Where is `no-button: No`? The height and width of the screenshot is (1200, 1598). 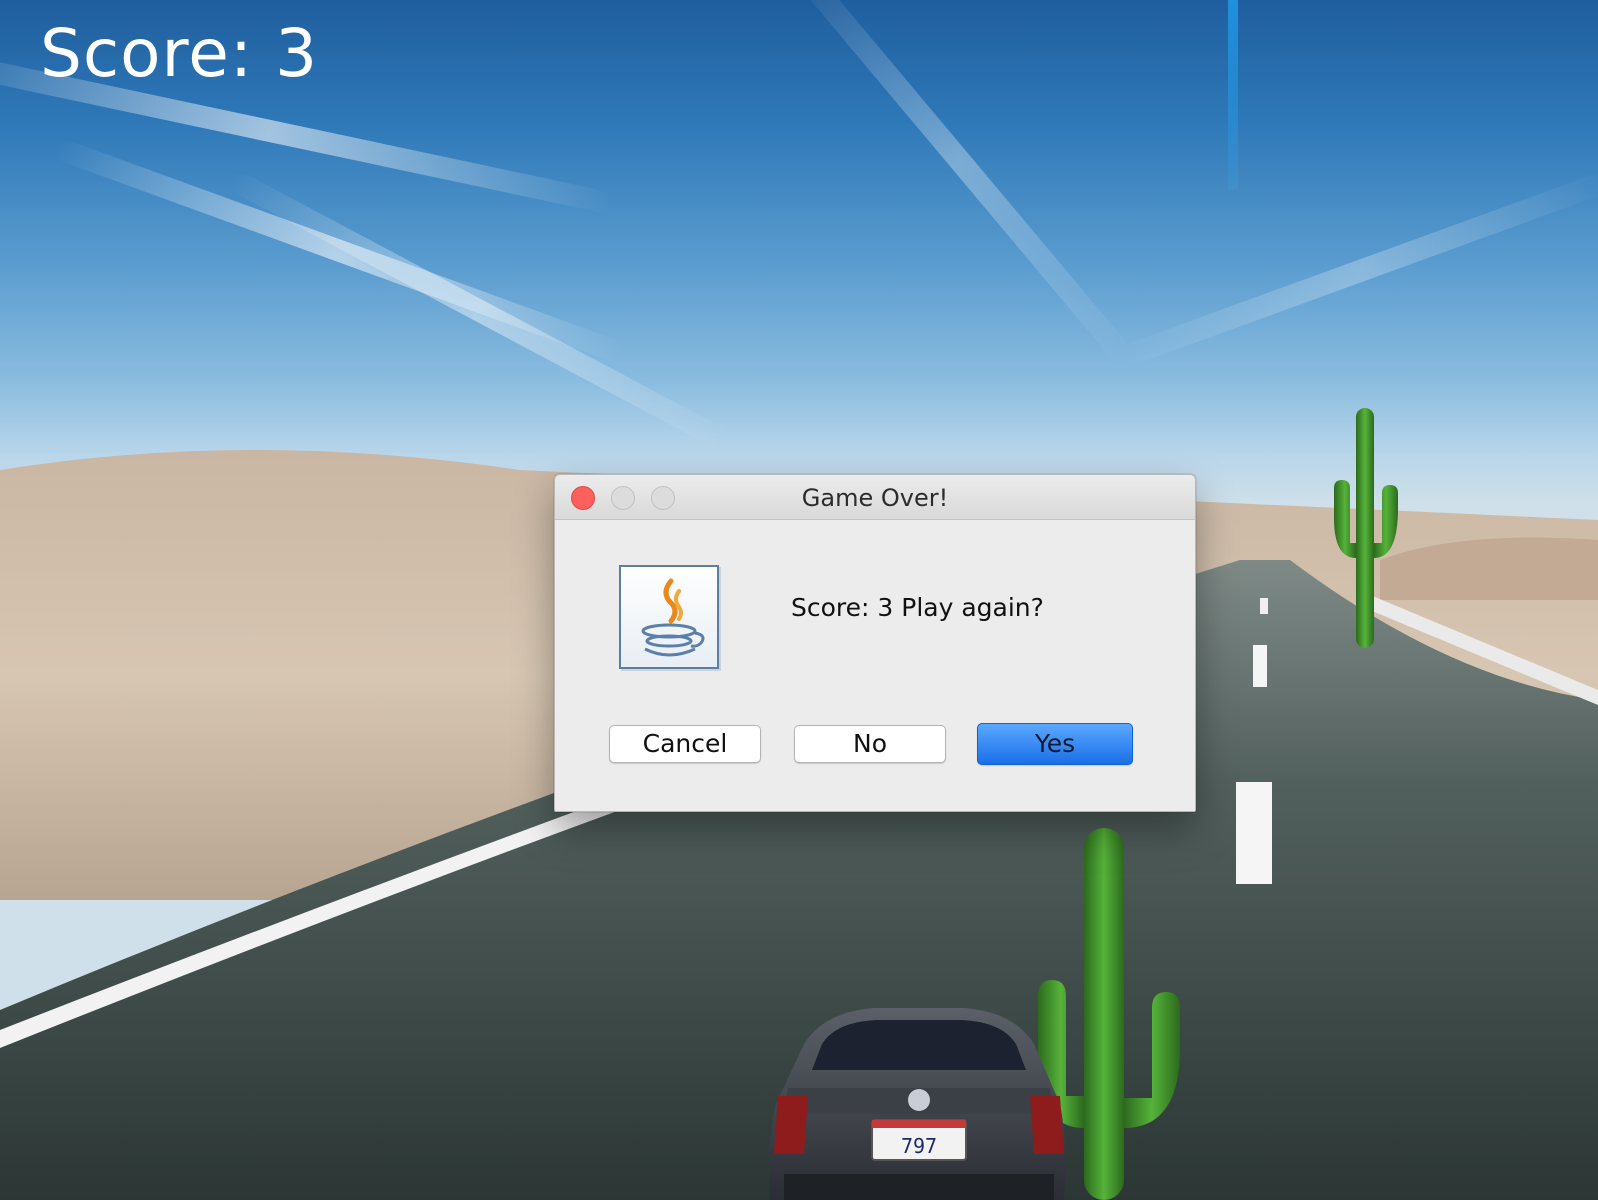
no-button: No is located at coordinates (870, 744).